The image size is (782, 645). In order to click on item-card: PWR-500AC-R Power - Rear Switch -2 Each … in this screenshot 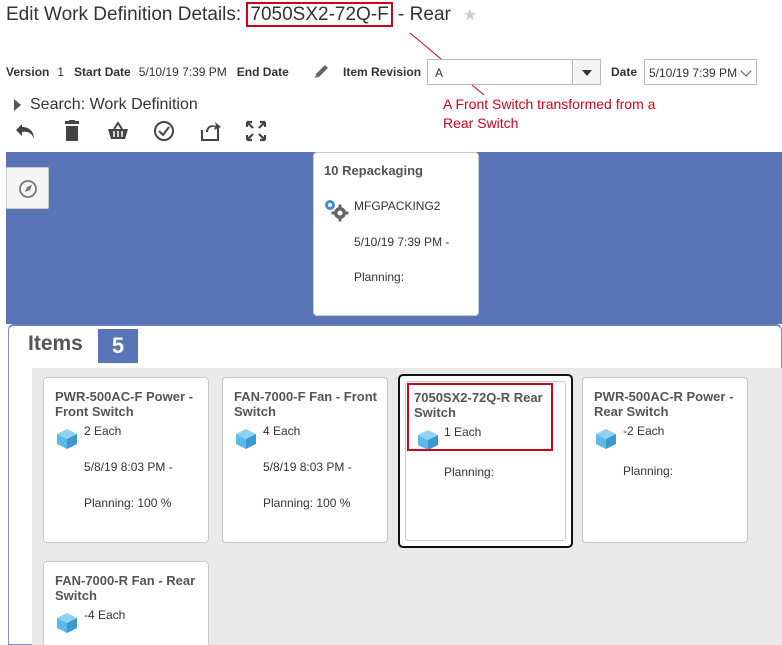, I will do `click(665, 460)`.